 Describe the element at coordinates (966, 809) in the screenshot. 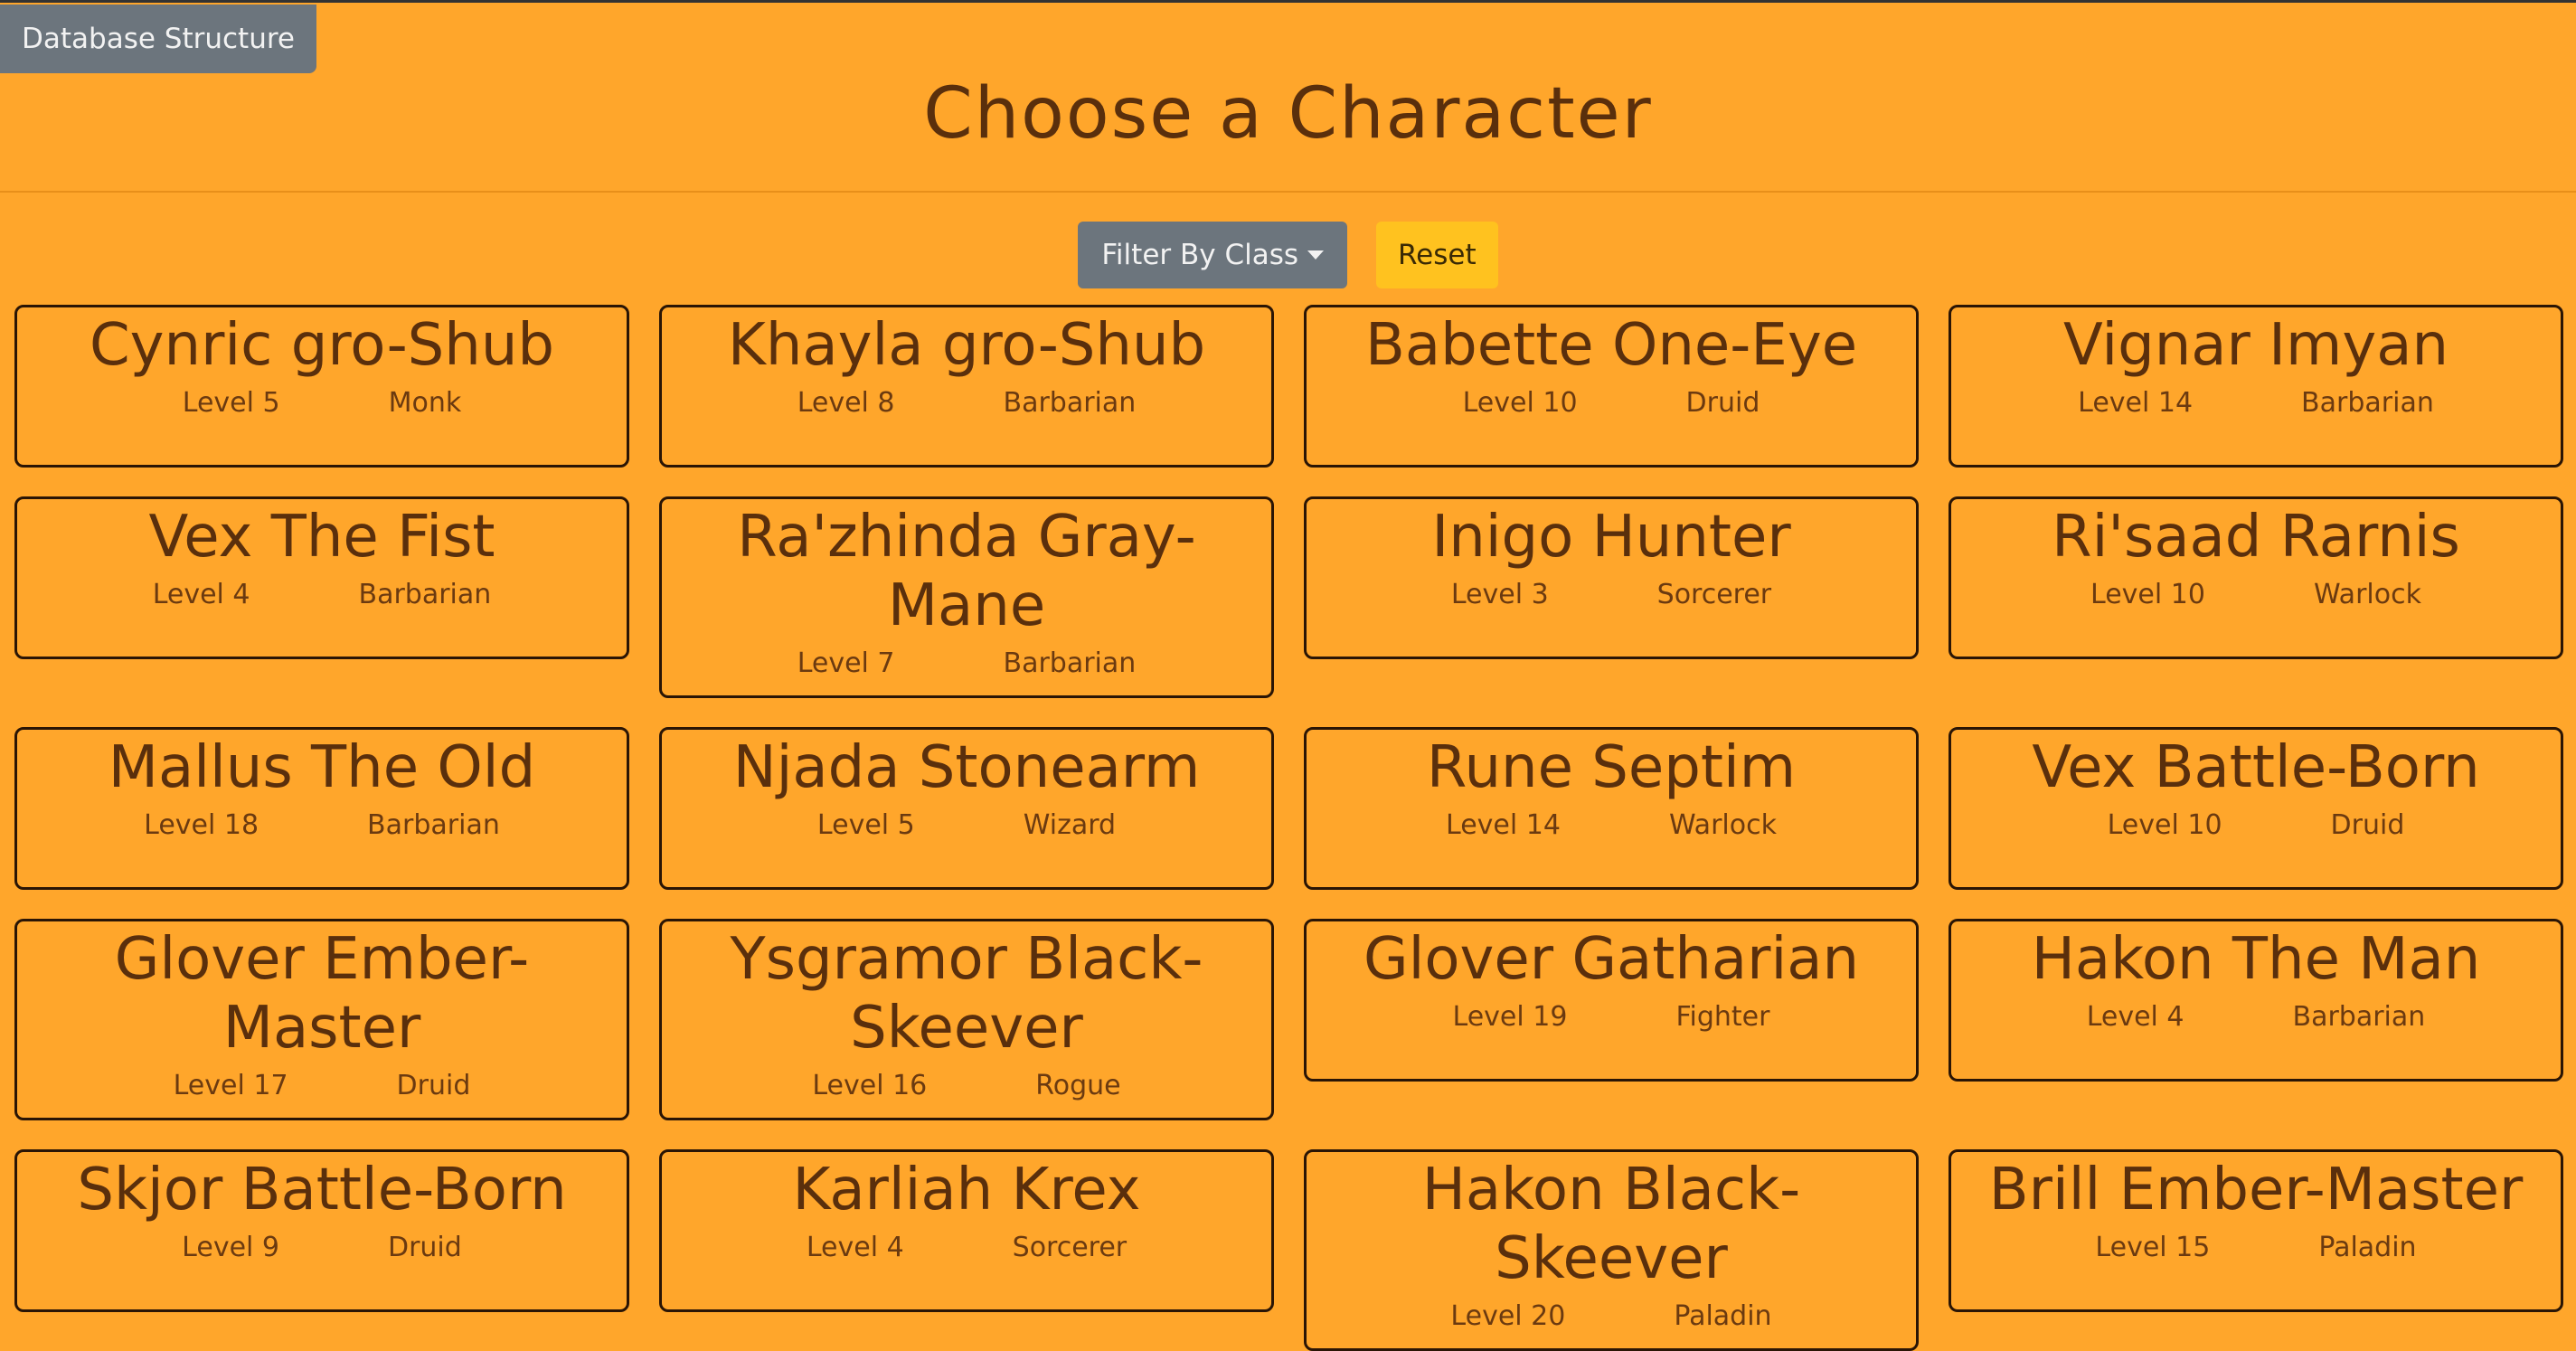

I see `character-card: Njada Stonearm Level 5 Wizard` at that location.